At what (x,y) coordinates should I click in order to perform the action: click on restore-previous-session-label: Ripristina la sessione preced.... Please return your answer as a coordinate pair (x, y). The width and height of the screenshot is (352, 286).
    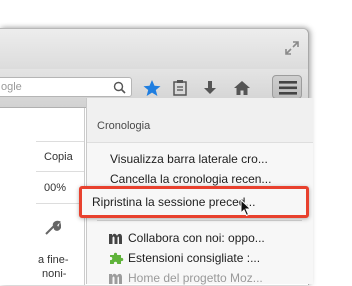
    Looking at the image, I should click on (174, 202).